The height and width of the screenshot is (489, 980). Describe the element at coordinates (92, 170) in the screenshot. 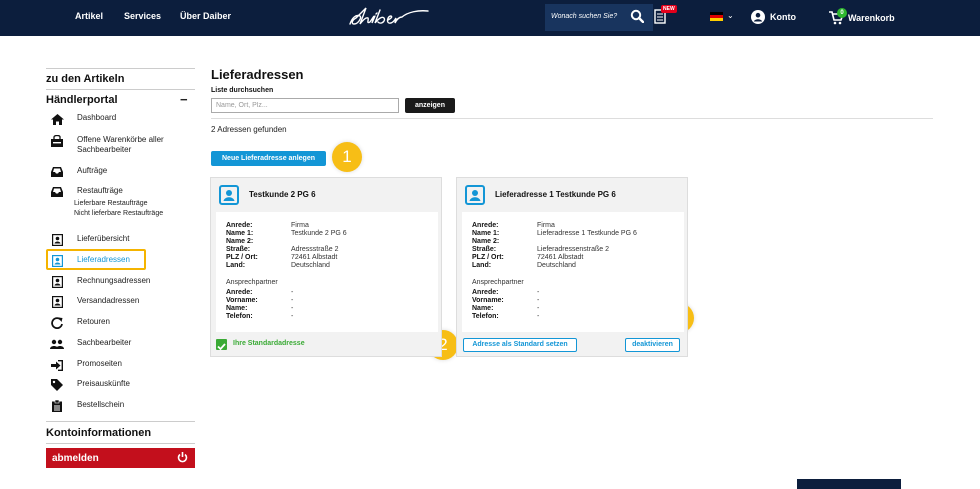

I see `sidebar-item-label: Aufträge` at that location.